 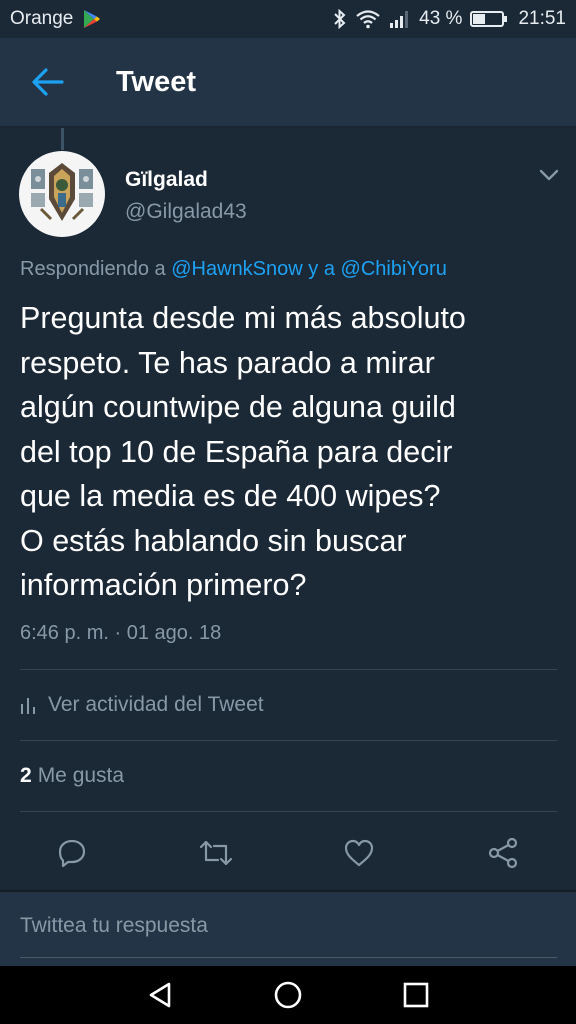 I want to click on retweet-button, so click(x=216, y=853).